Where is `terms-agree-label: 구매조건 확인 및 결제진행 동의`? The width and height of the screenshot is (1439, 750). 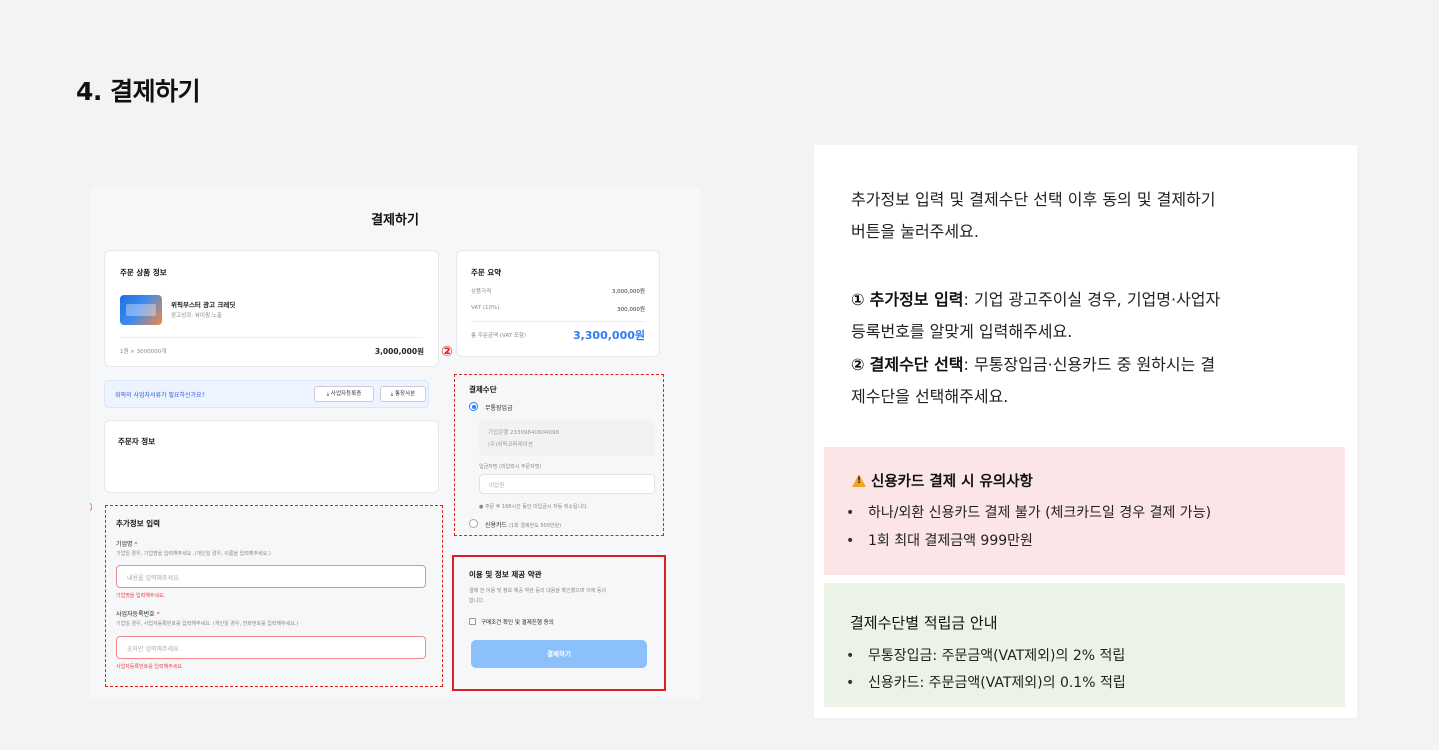
terms-agree-label: 구매조건 확인 및 결제진행 동의 is located at coordinates (517, 622).